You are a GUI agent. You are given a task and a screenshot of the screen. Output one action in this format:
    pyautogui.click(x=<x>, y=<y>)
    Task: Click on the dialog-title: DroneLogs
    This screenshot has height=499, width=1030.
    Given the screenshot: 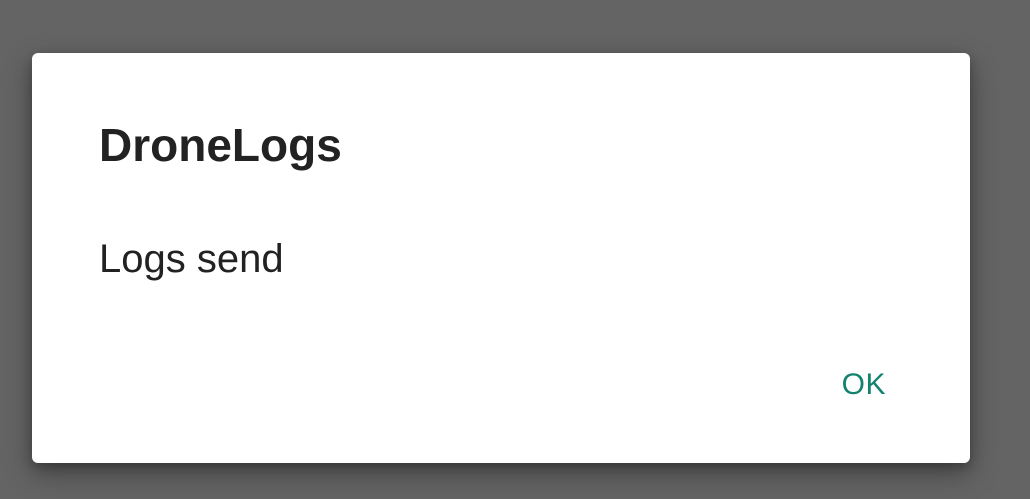 What is the action you would take?
    pyautogui.click(x=220, y=145)
    